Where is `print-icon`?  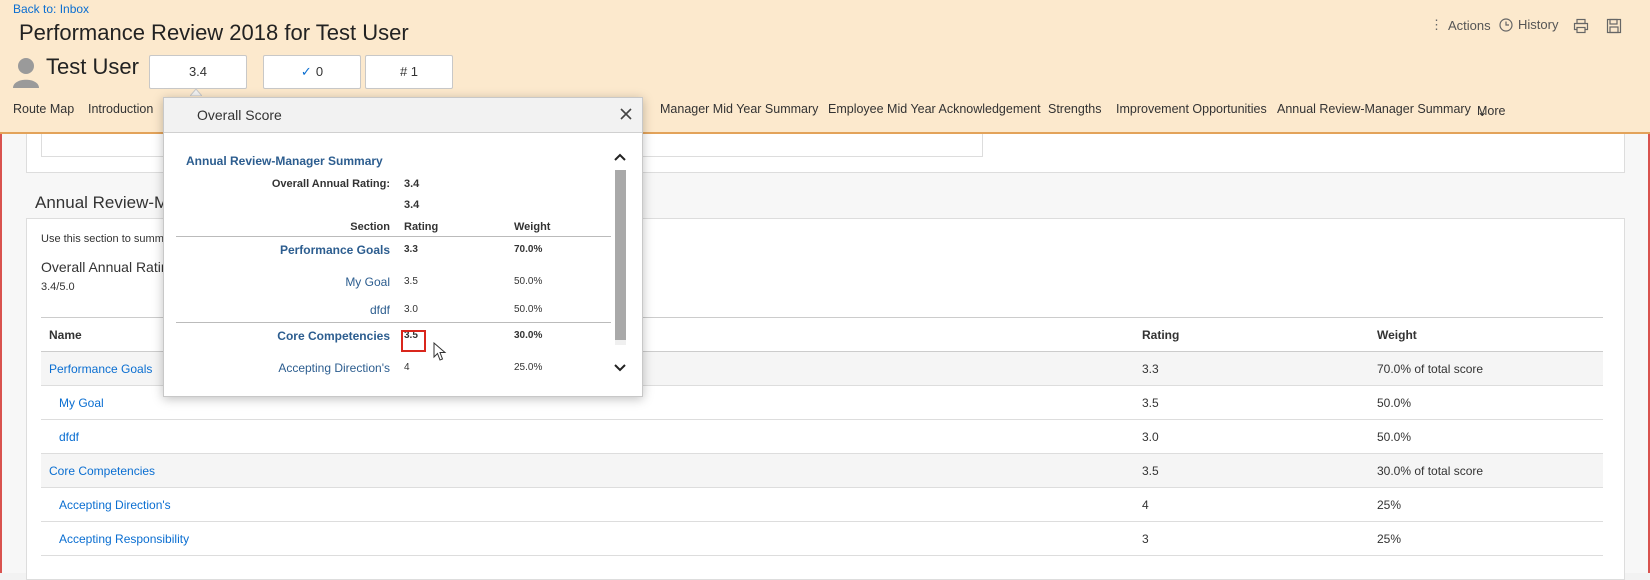 print-icon is located at coordinates (1581, 26).